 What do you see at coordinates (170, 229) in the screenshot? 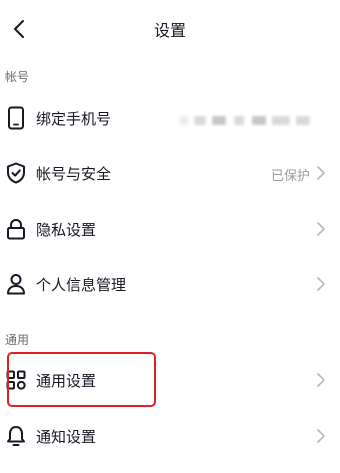
I see `settings-row-privacy: 隐私设置` at bounding box center [170, 229].